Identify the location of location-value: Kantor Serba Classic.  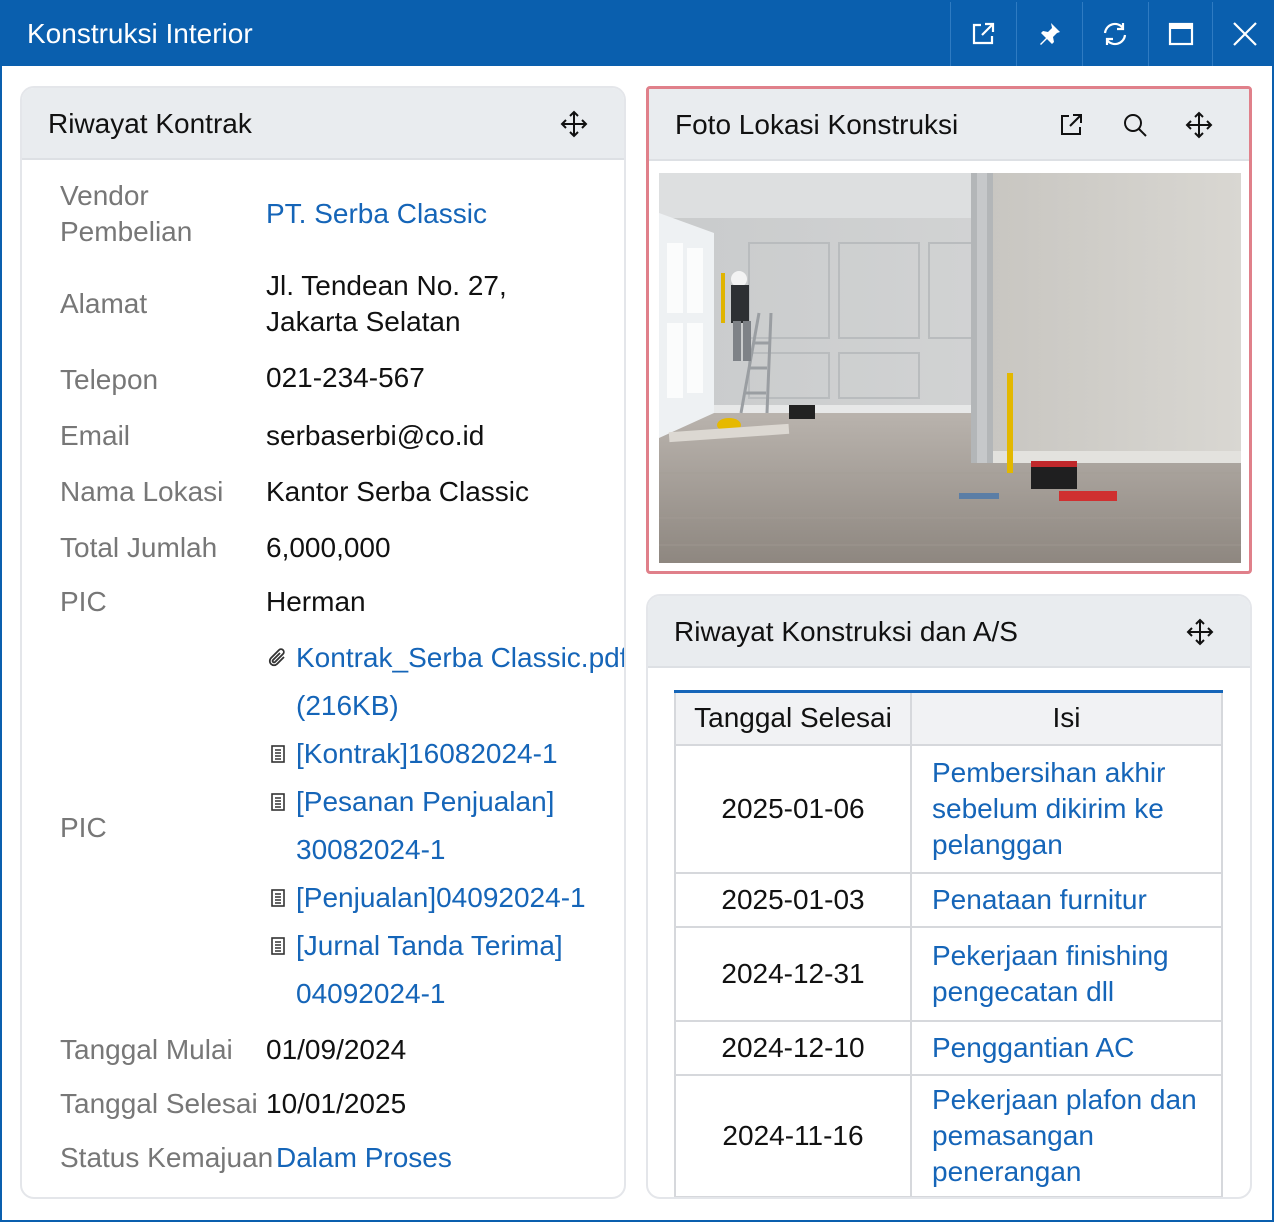
(398, 491).